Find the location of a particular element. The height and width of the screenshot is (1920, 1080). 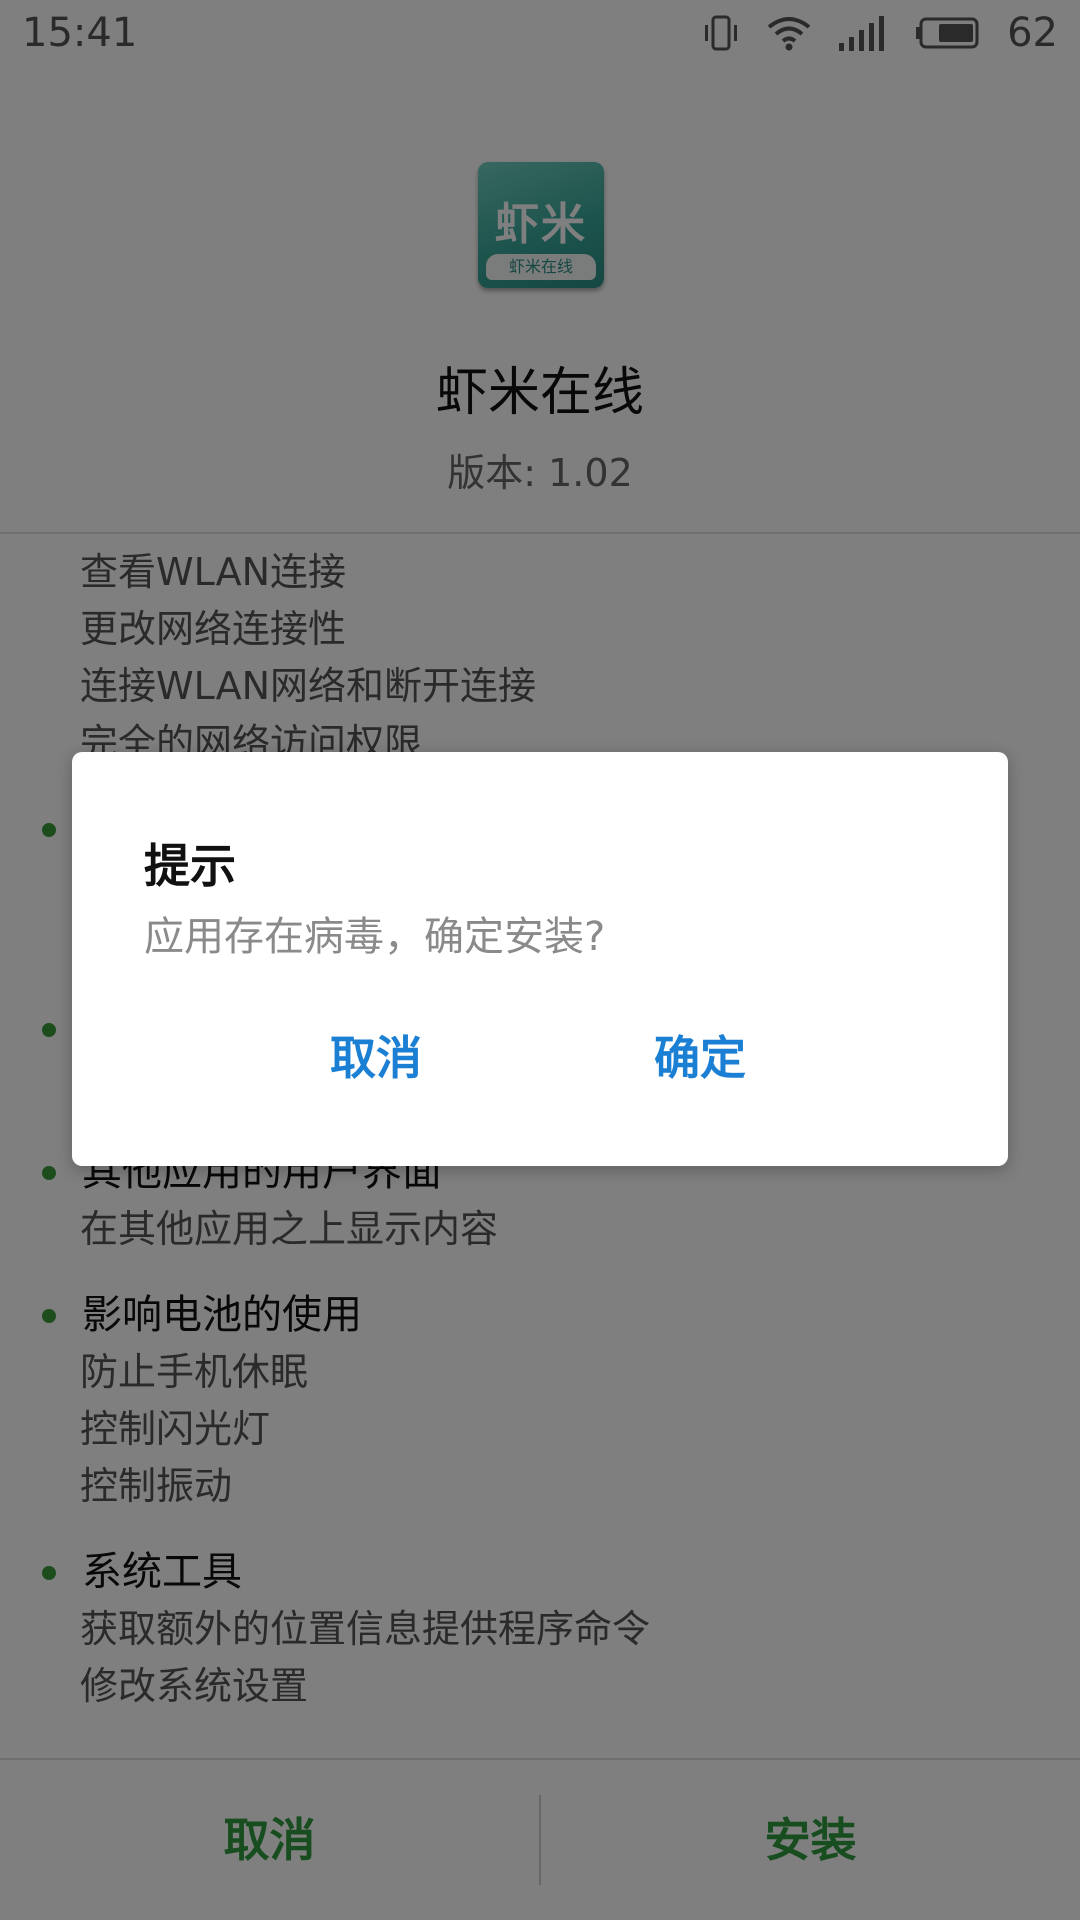

dialog-title: 提示 is located at coordinates (190, 866).